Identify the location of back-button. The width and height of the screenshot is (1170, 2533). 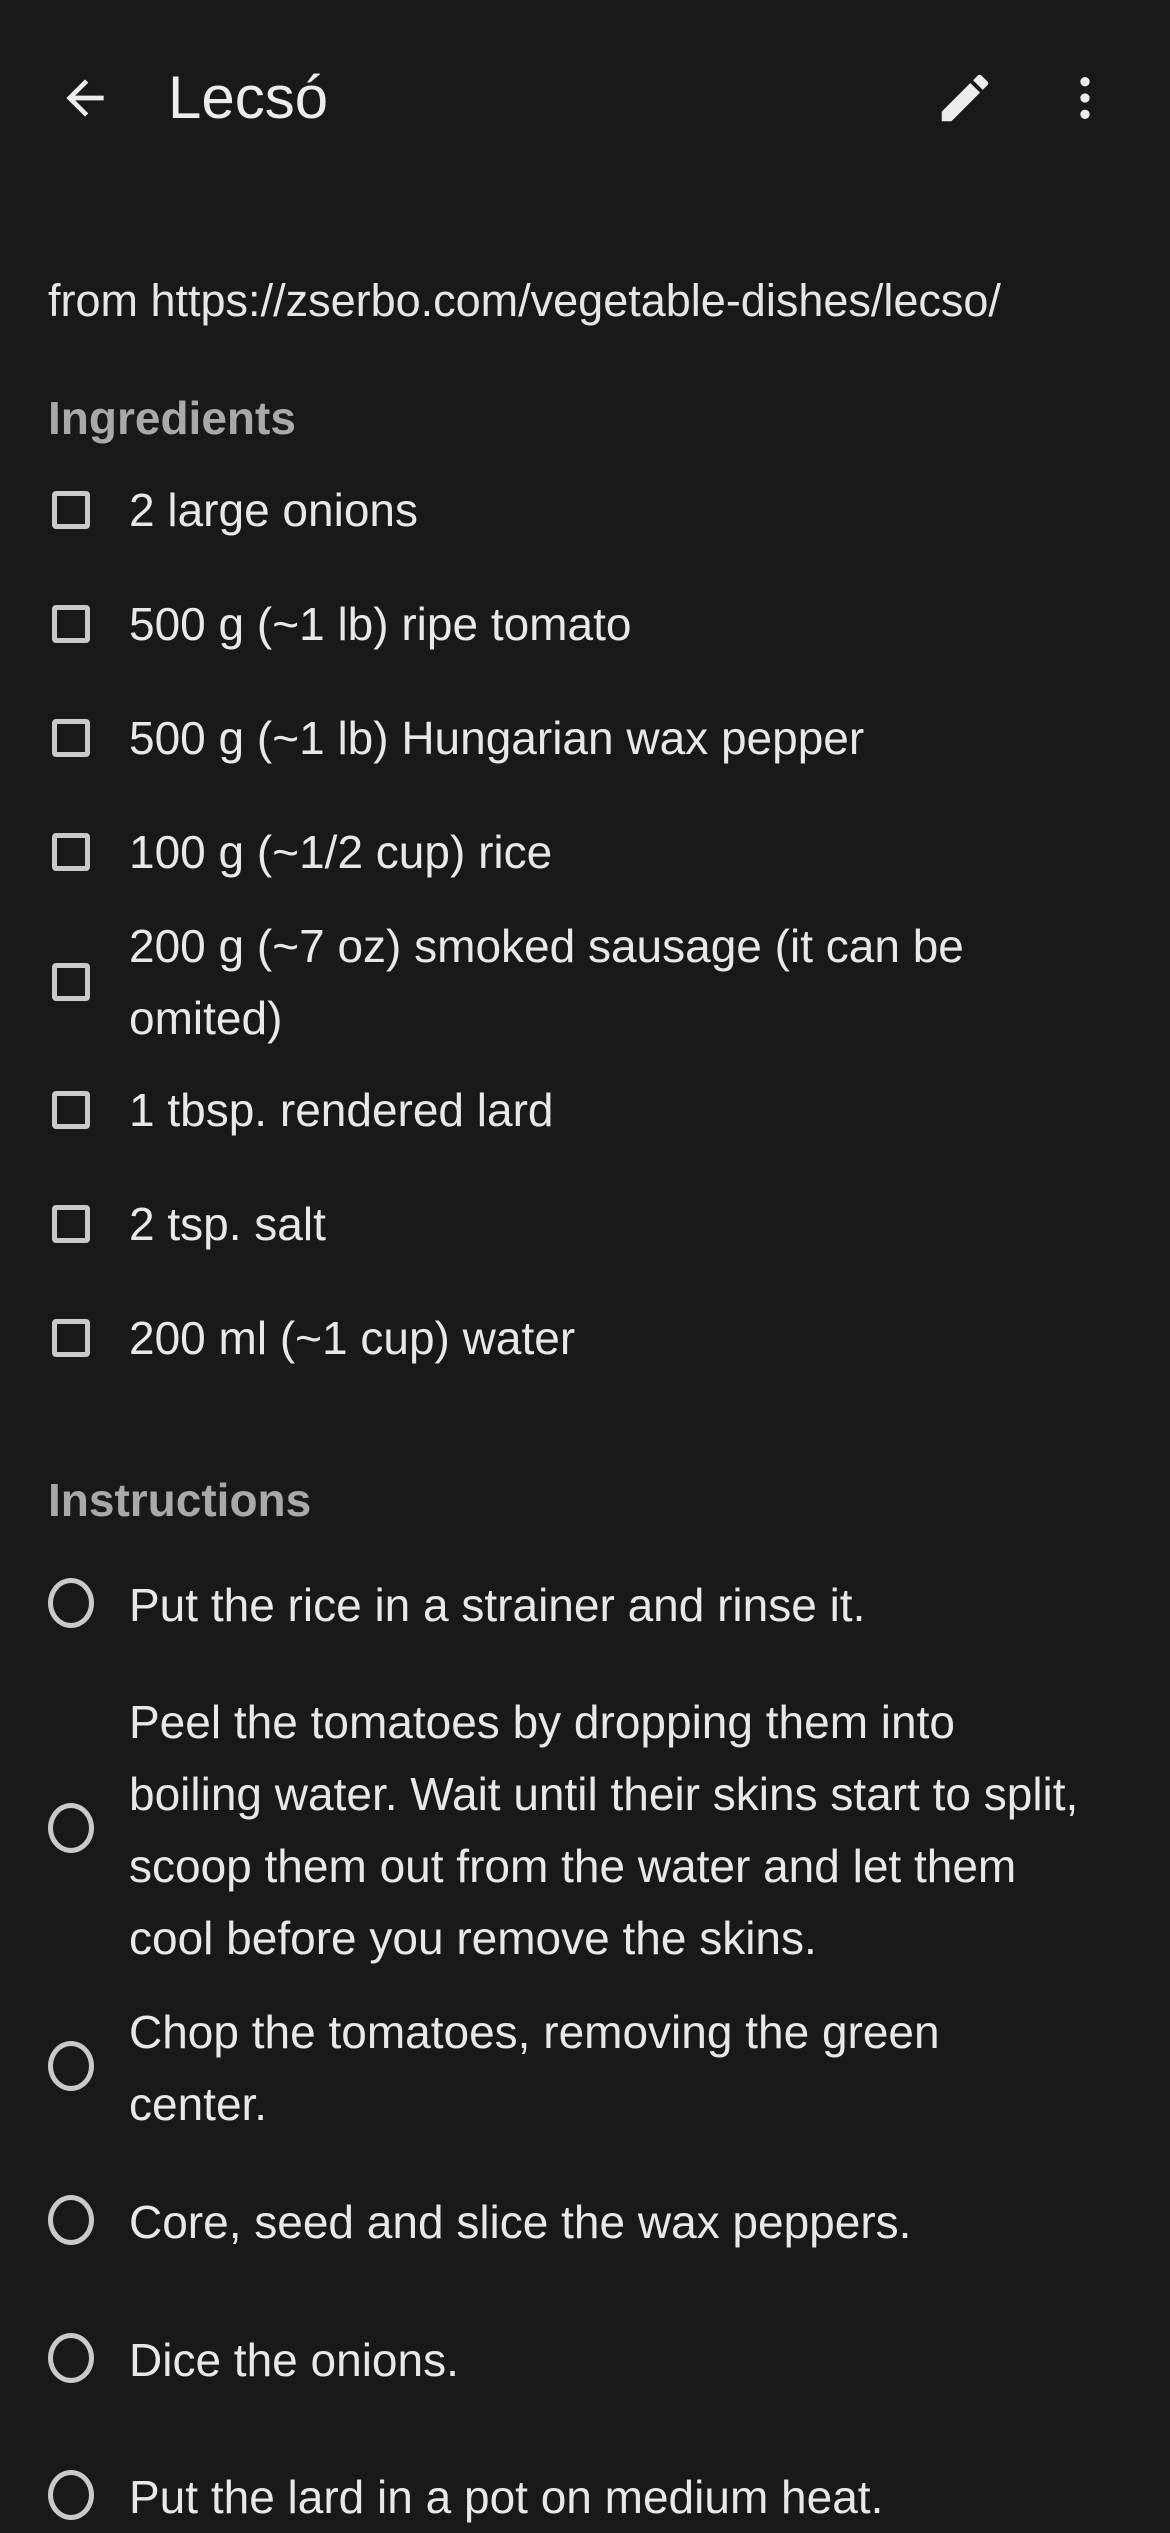
(85, 98).